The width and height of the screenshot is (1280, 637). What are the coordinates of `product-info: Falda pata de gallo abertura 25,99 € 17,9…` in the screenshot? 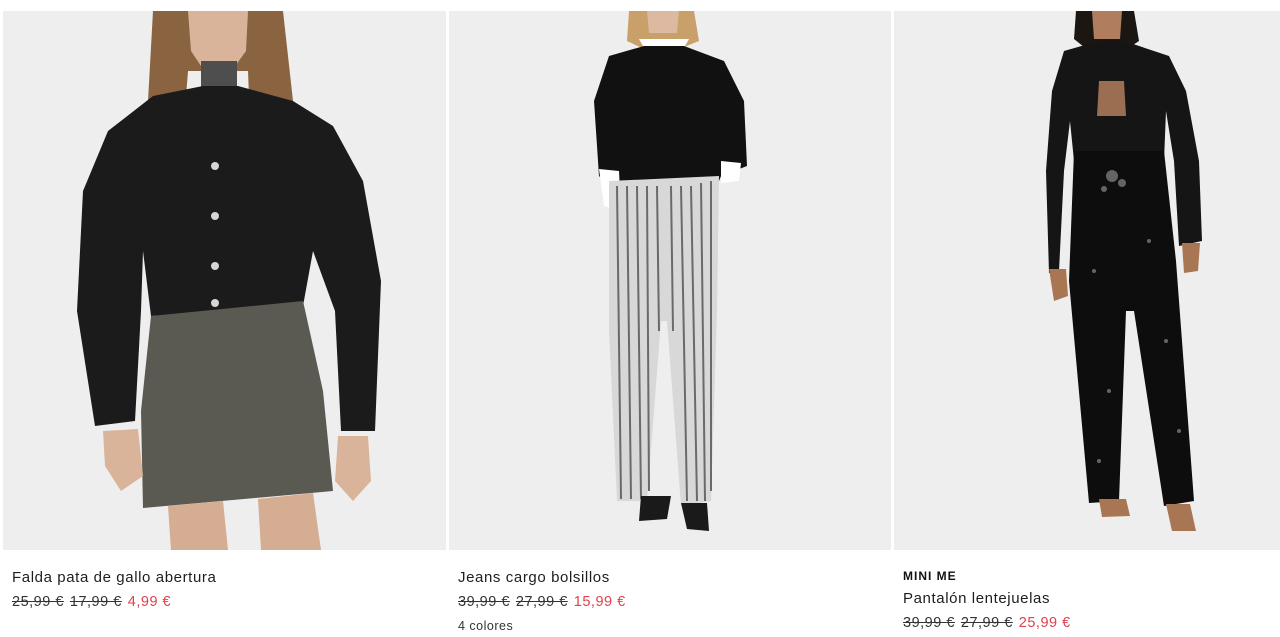 It's located at (224, 580).